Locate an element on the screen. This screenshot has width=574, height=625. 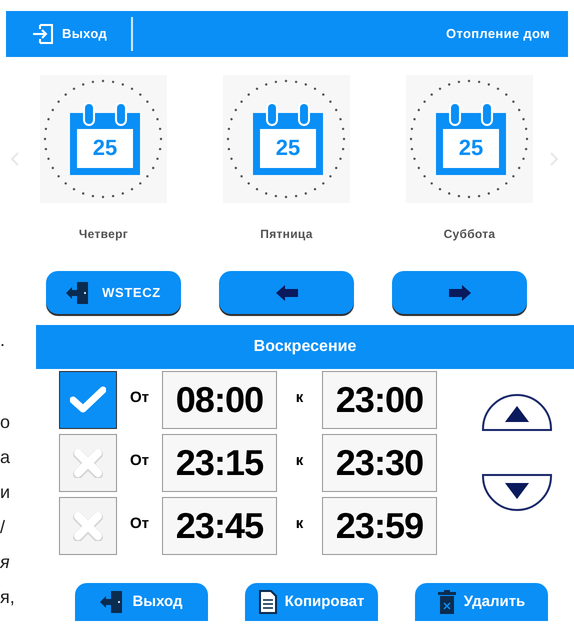
previous-button is located at coordinates (286, 292).